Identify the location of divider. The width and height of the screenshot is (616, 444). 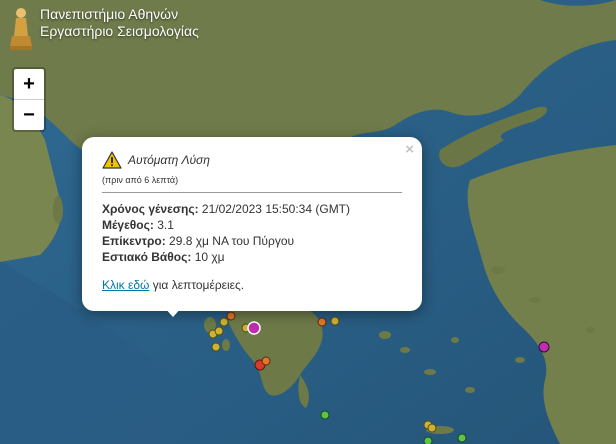
(252, 192).